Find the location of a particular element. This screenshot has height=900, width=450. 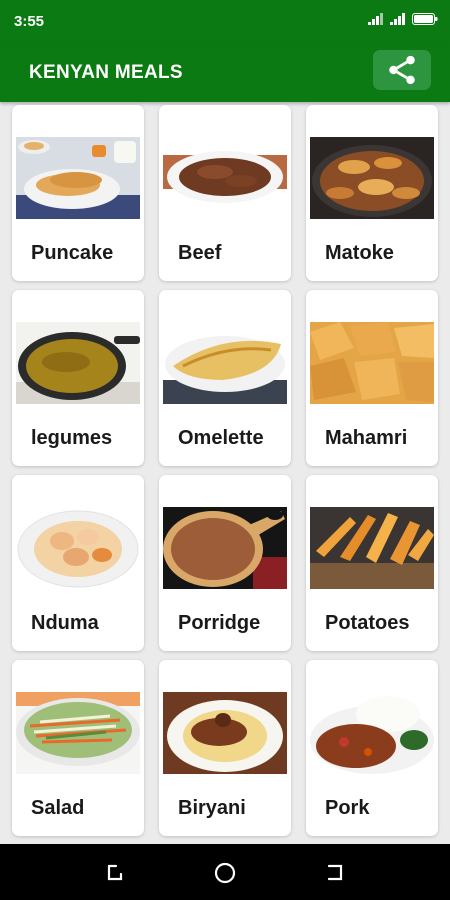

mahamri-photo is located at coordinates (372, 363).